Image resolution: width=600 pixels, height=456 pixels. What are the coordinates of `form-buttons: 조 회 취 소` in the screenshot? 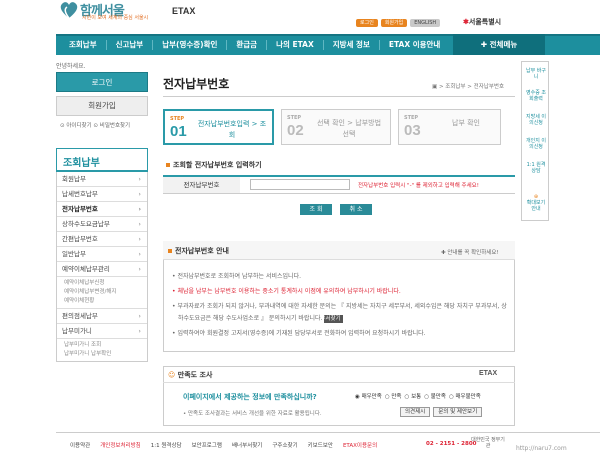 It's located at (336, 209).